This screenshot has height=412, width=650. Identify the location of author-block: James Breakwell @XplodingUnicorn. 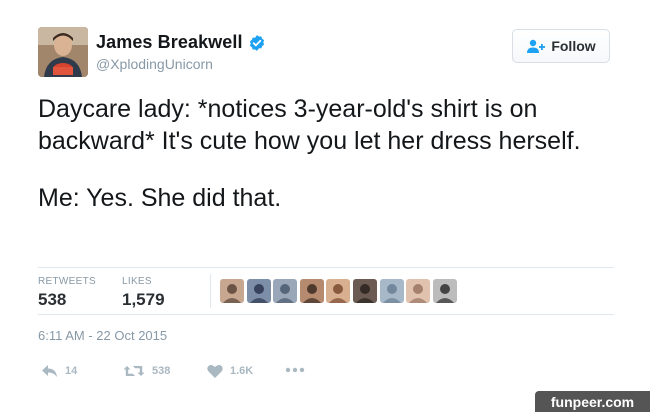
(181, 52).